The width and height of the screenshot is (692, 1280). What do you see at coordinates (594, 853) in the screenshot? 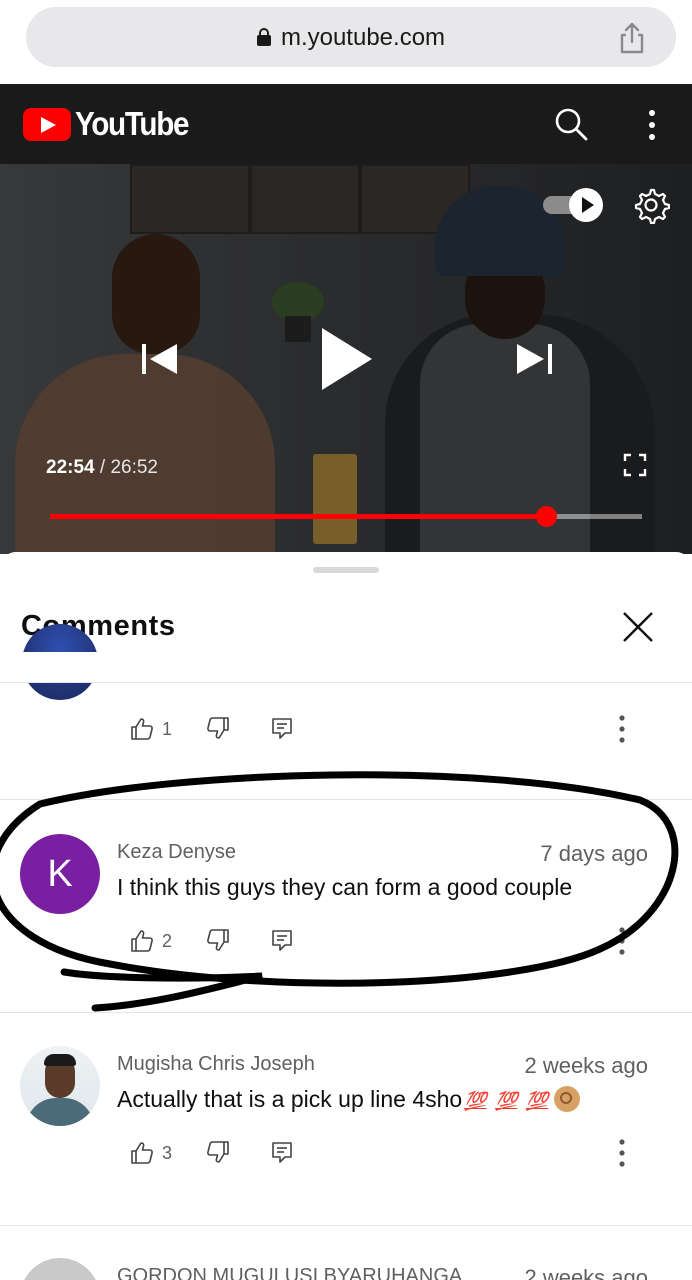
I see `comment-time: 7 days ago` at bounding box center [594, 853].